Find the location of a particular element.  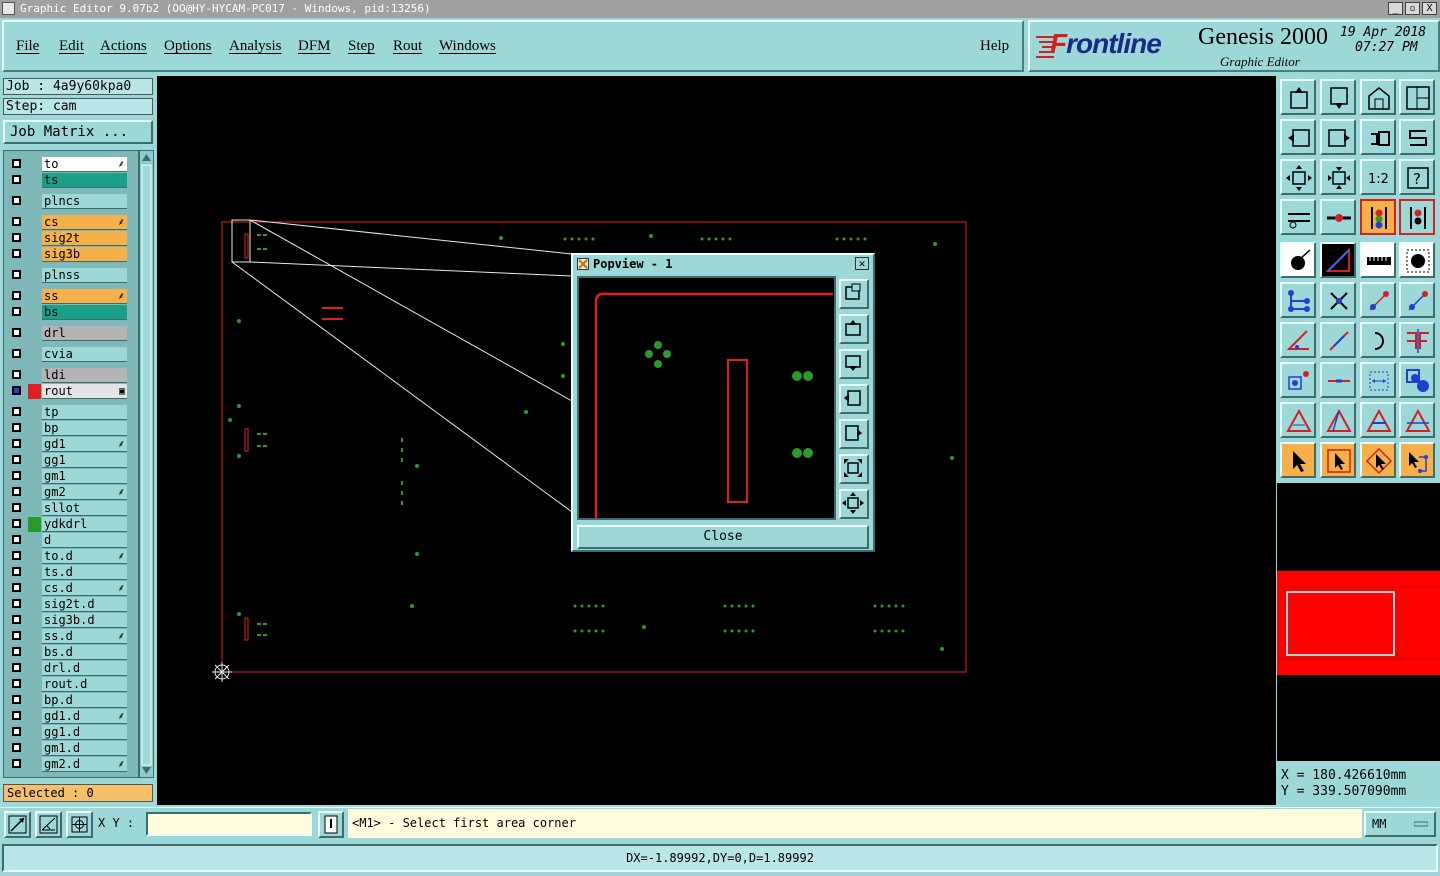

overview-map is located at coordinates (1358, 622).